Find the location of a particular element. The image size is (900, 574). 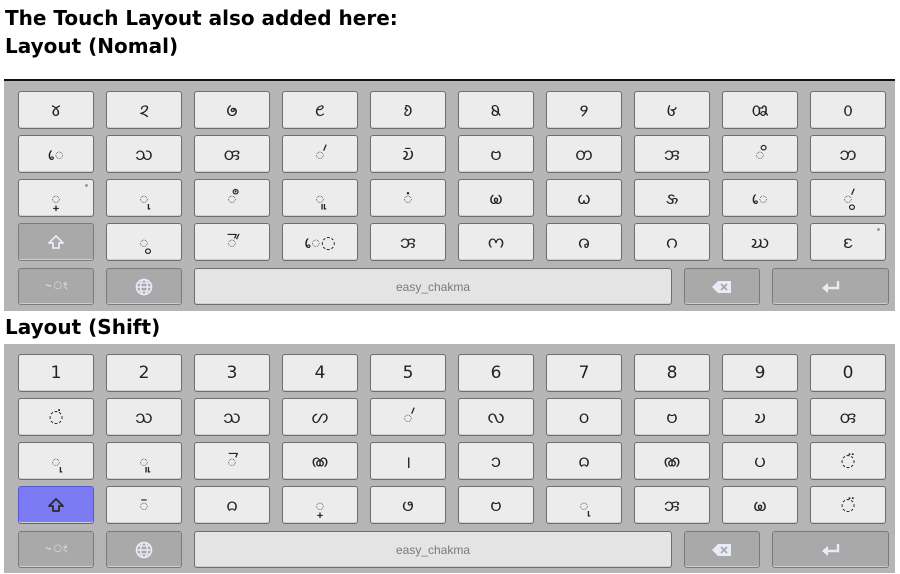

shift-arrow-icon is located at coordinates (56, 505).